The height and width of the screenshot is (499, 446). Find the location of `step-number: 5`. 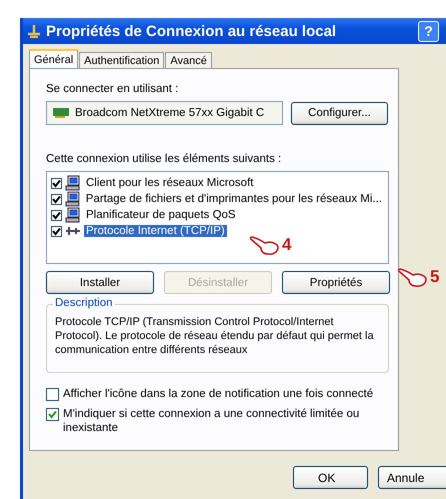

step-number: 5 is located at coordinates (435, 277).